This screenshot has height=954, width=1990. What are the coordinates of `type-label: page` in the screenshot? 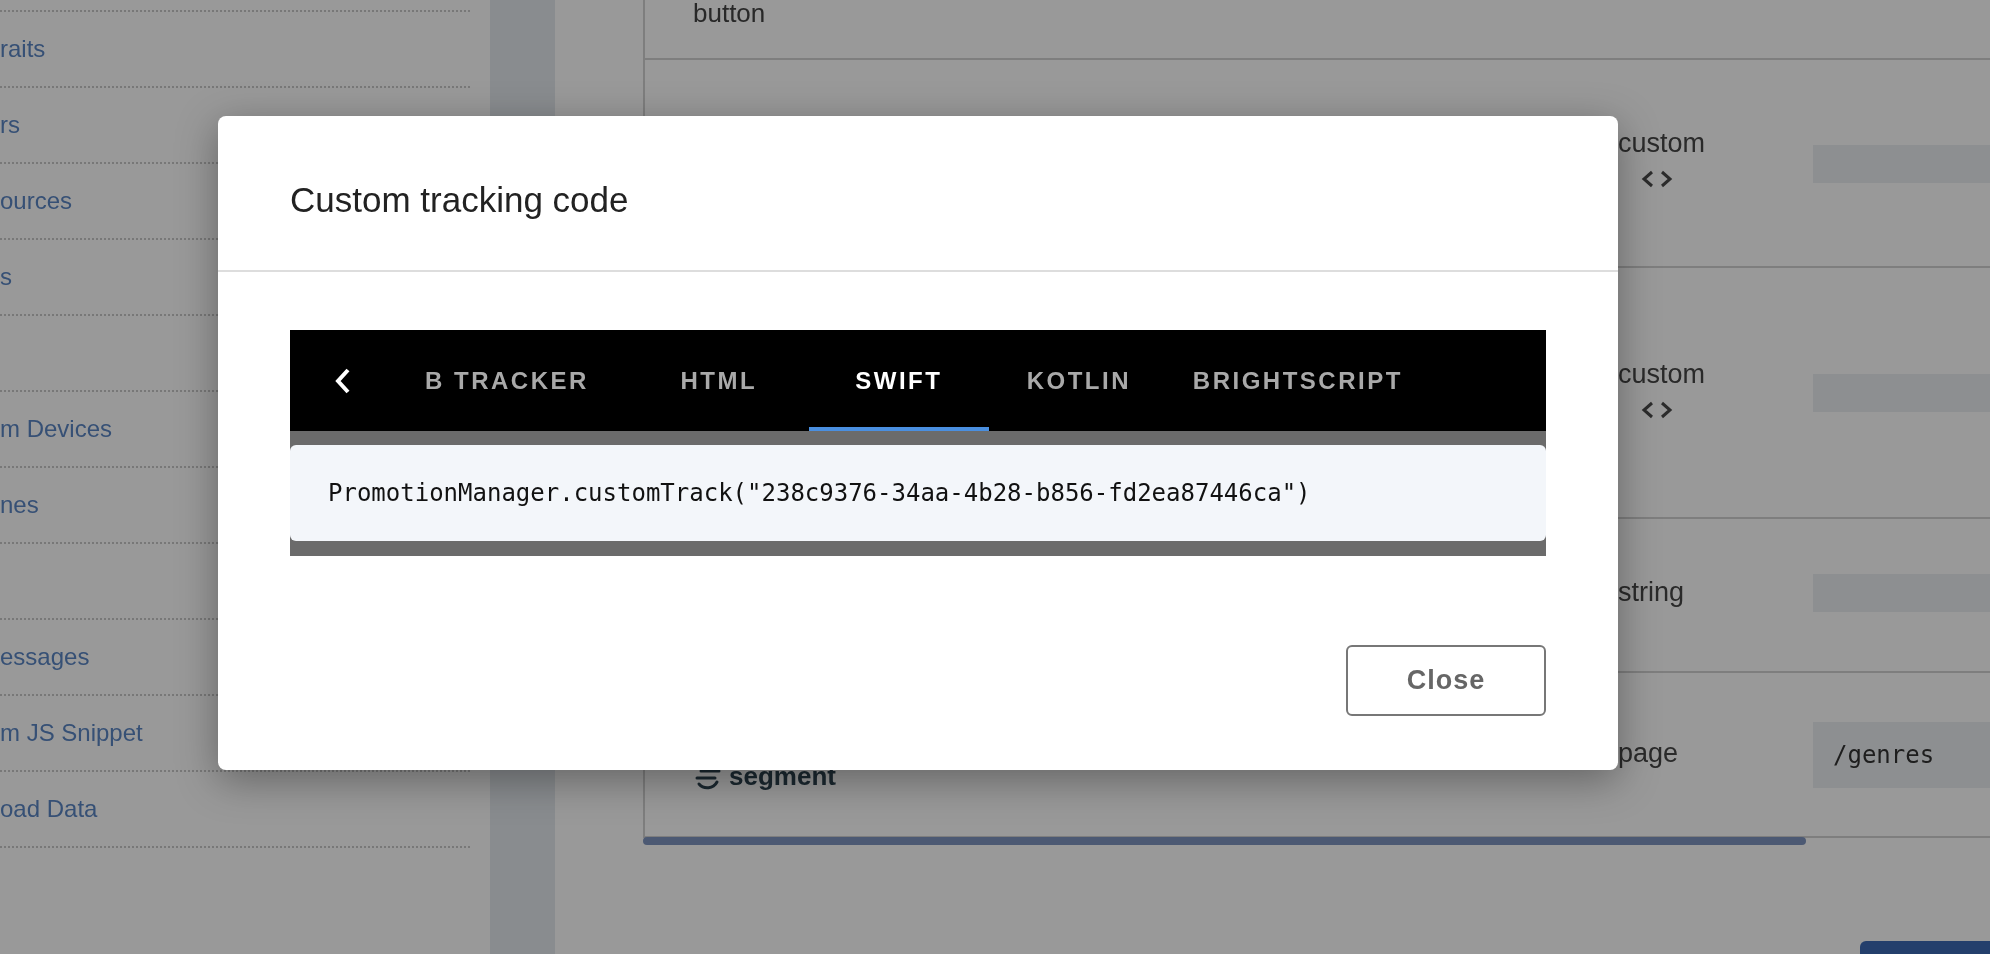 It's located at (1649, 753).